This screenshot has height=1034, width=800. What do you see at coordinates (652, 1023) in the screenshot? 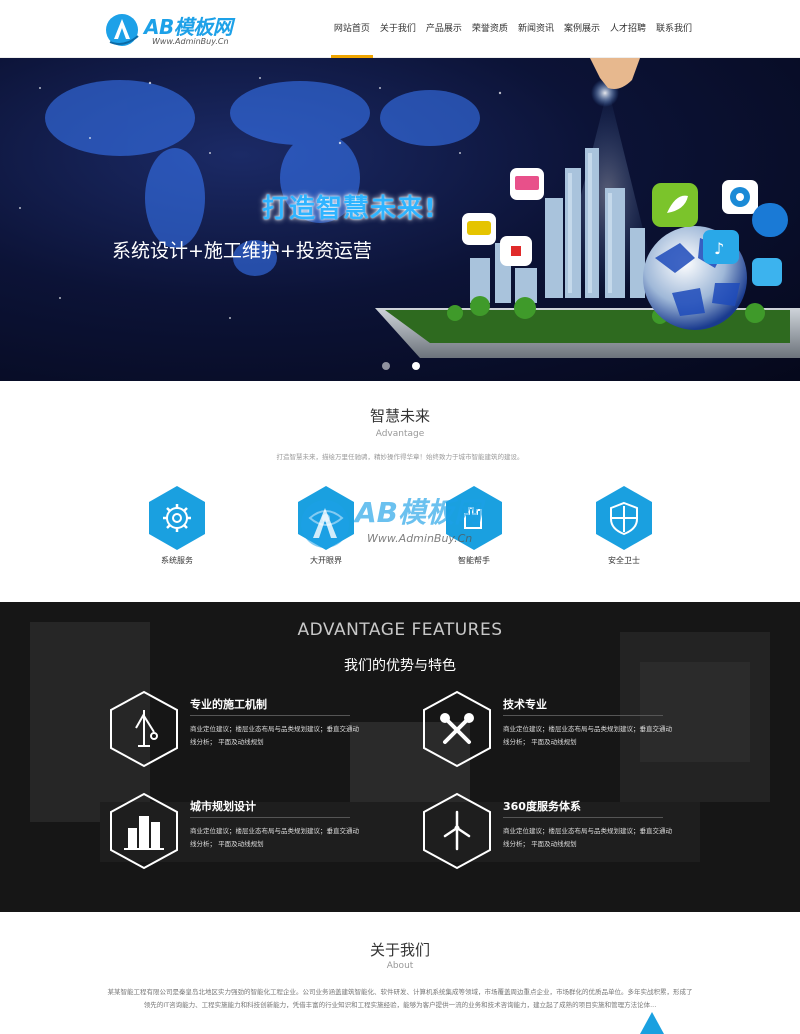
I see `triangle-decoration-icon` at bounding box center [652, 1023].